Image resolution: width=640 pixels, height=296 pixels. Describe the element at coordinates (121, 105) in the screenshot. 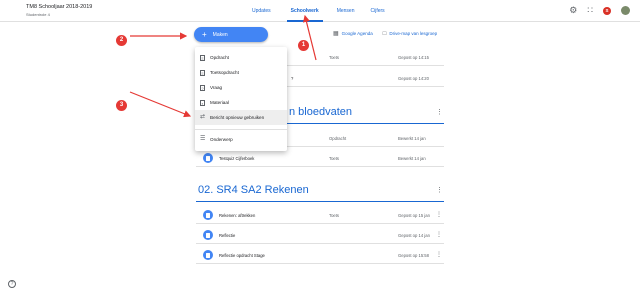

I see `annotation-badge-3: 3` at that location.